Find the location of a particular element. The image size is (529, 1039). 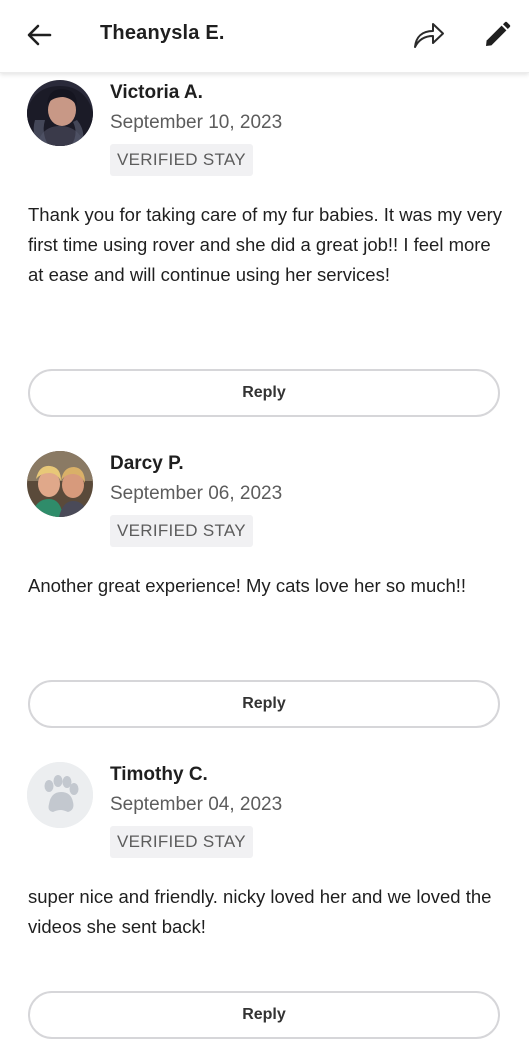

top-app-bar: Theanysla E. is located at coordinates (264, 36).